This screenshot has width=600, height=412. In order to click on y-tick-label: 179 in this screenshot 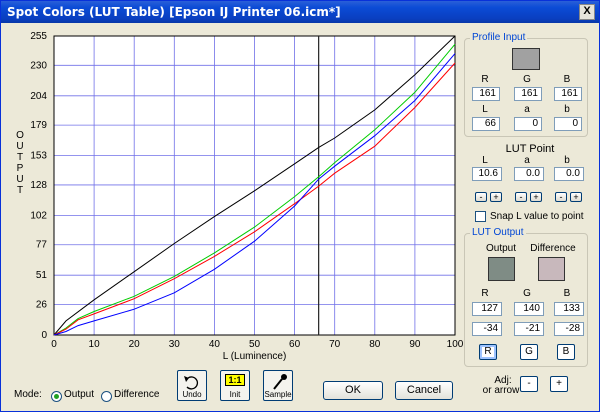, I will do `click(38, 125)`.